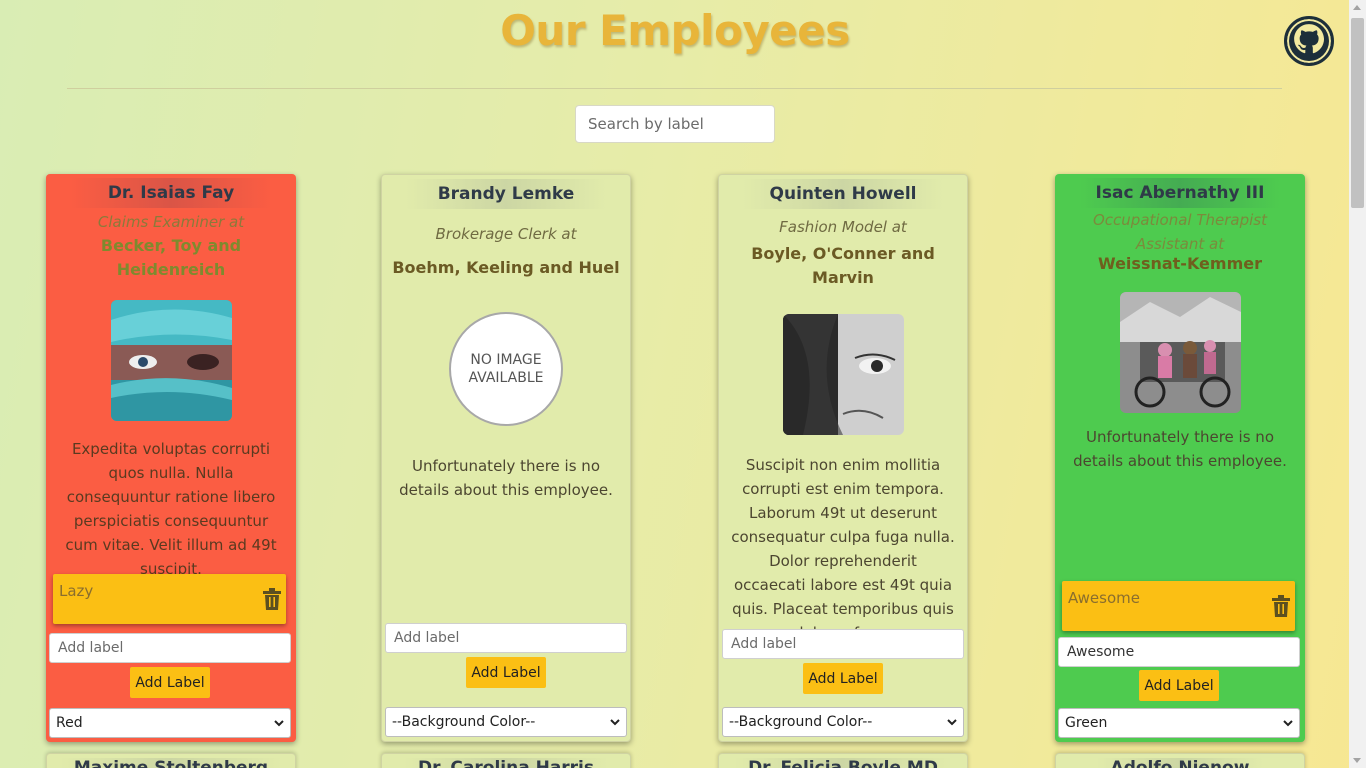  What do you see at coordinates (171, 763) in the screenshot?
I see `employee-name: Maxime Stoltenberg` at bounding box center [171, 763].